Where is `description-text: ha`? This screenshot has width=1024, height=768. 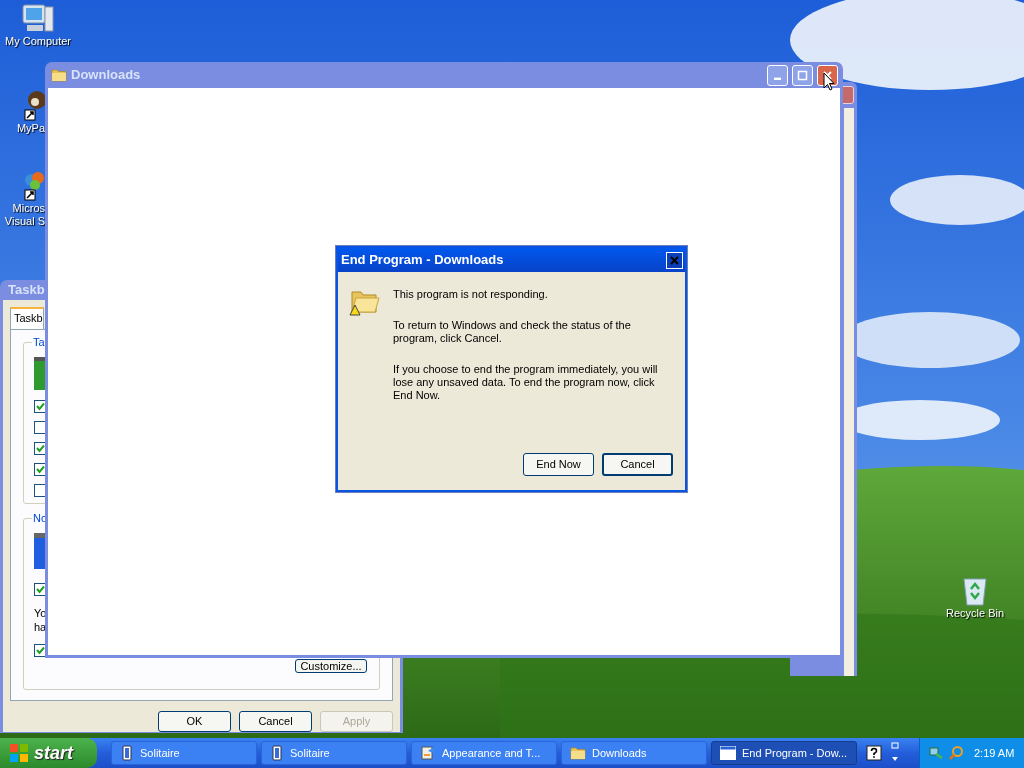 description-text: ha is located at coordinates (41, 626).